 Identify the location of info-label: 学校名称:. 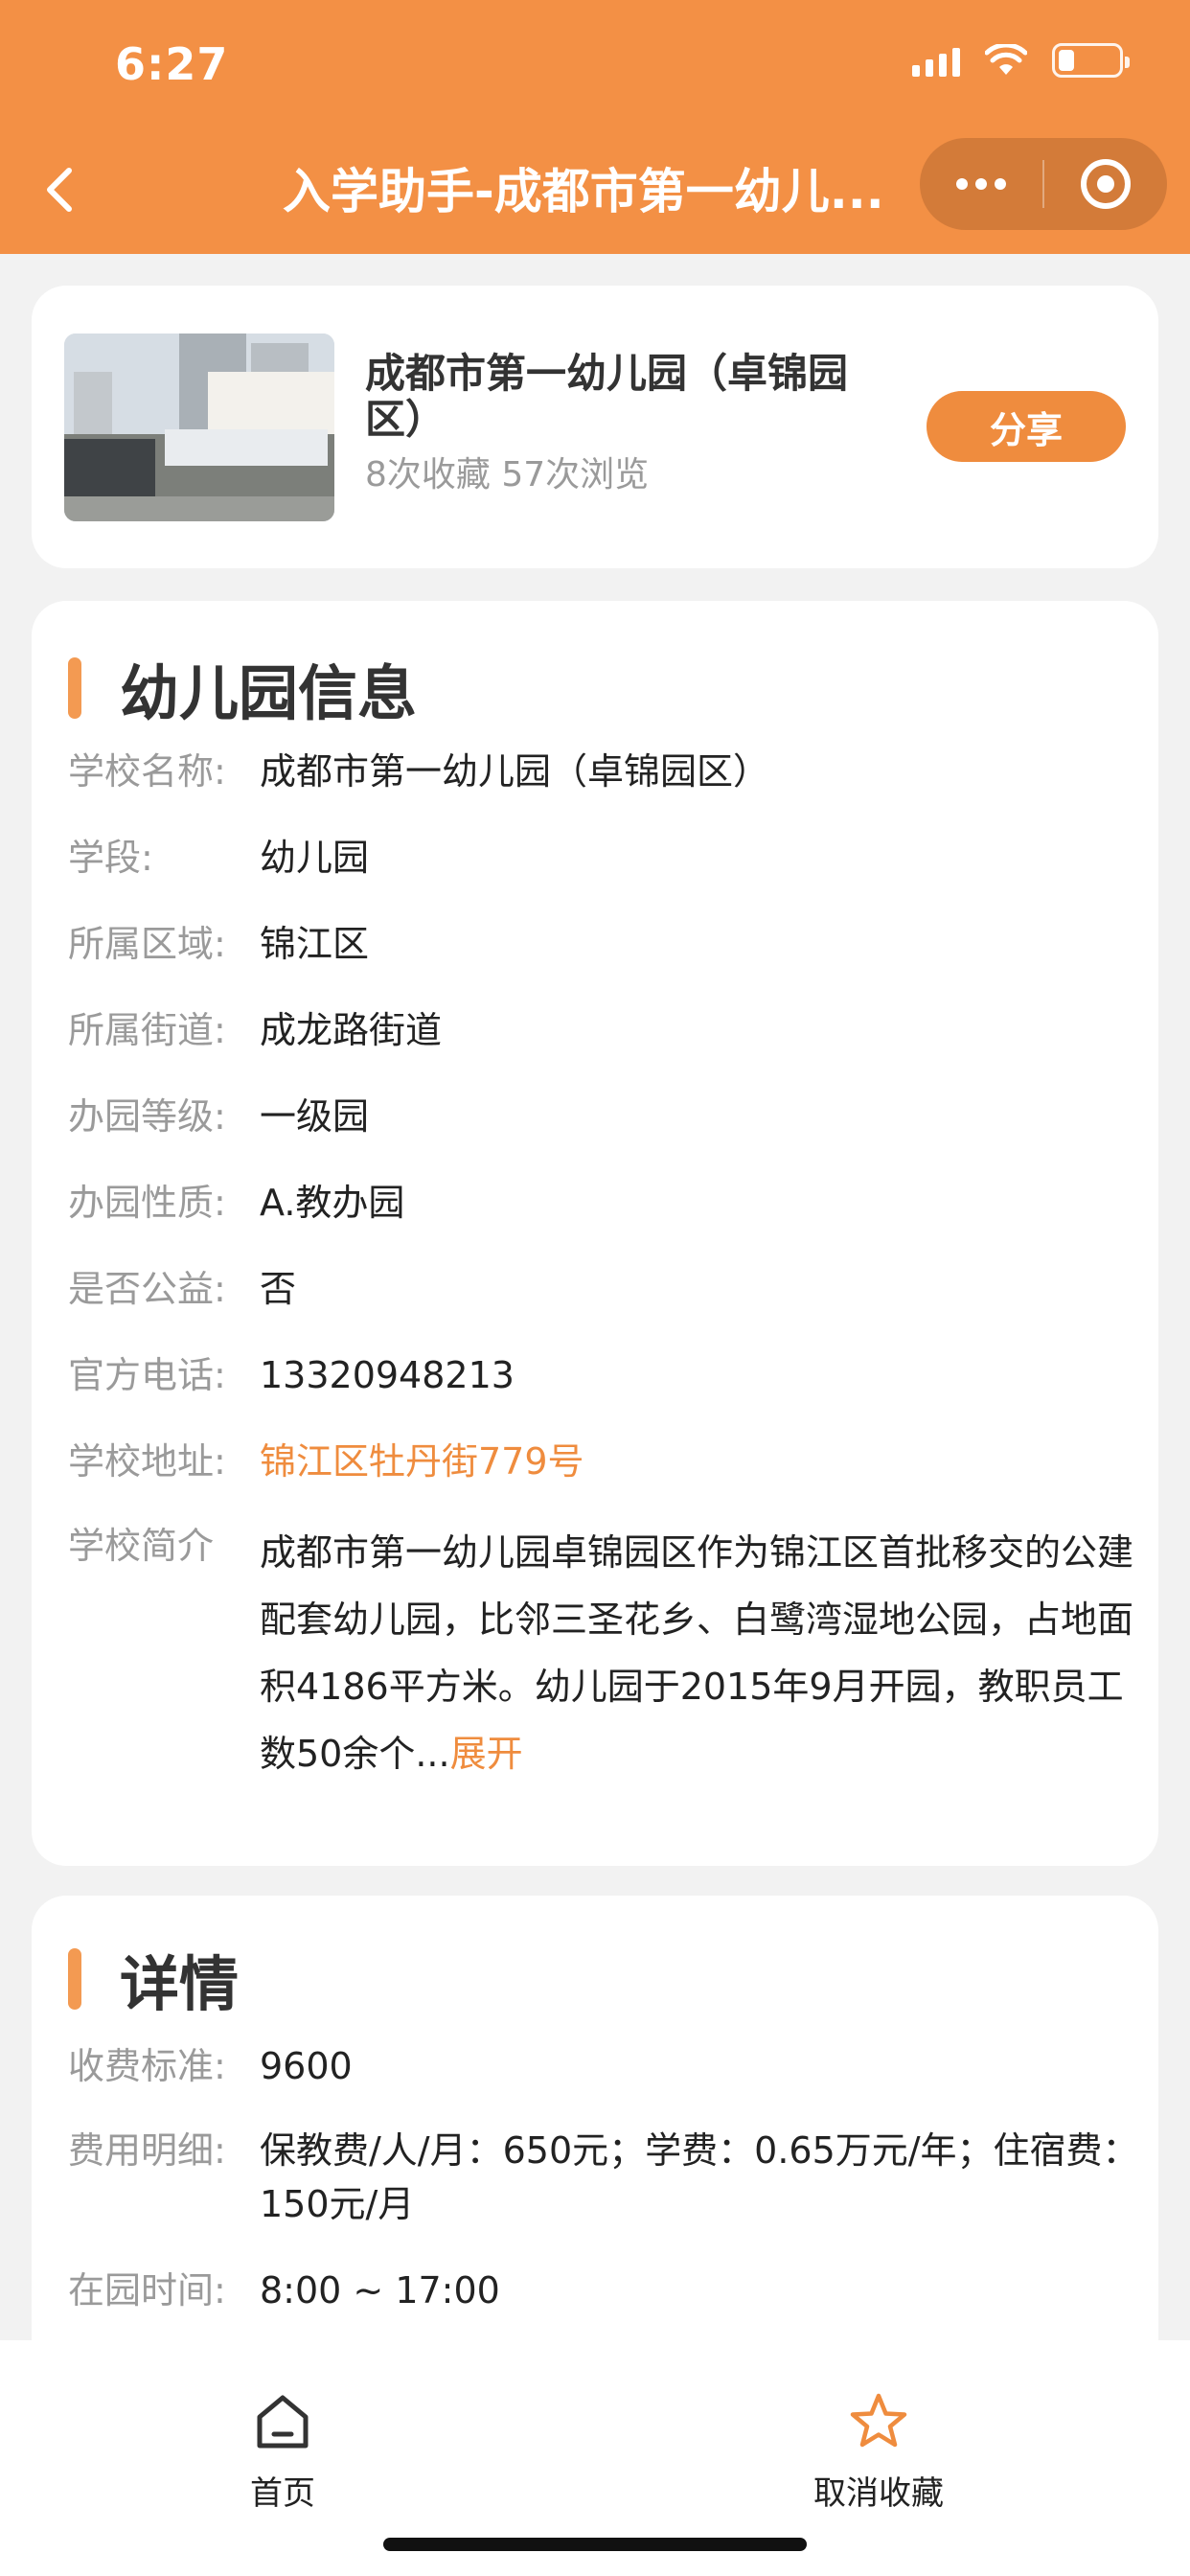
(147, 771).